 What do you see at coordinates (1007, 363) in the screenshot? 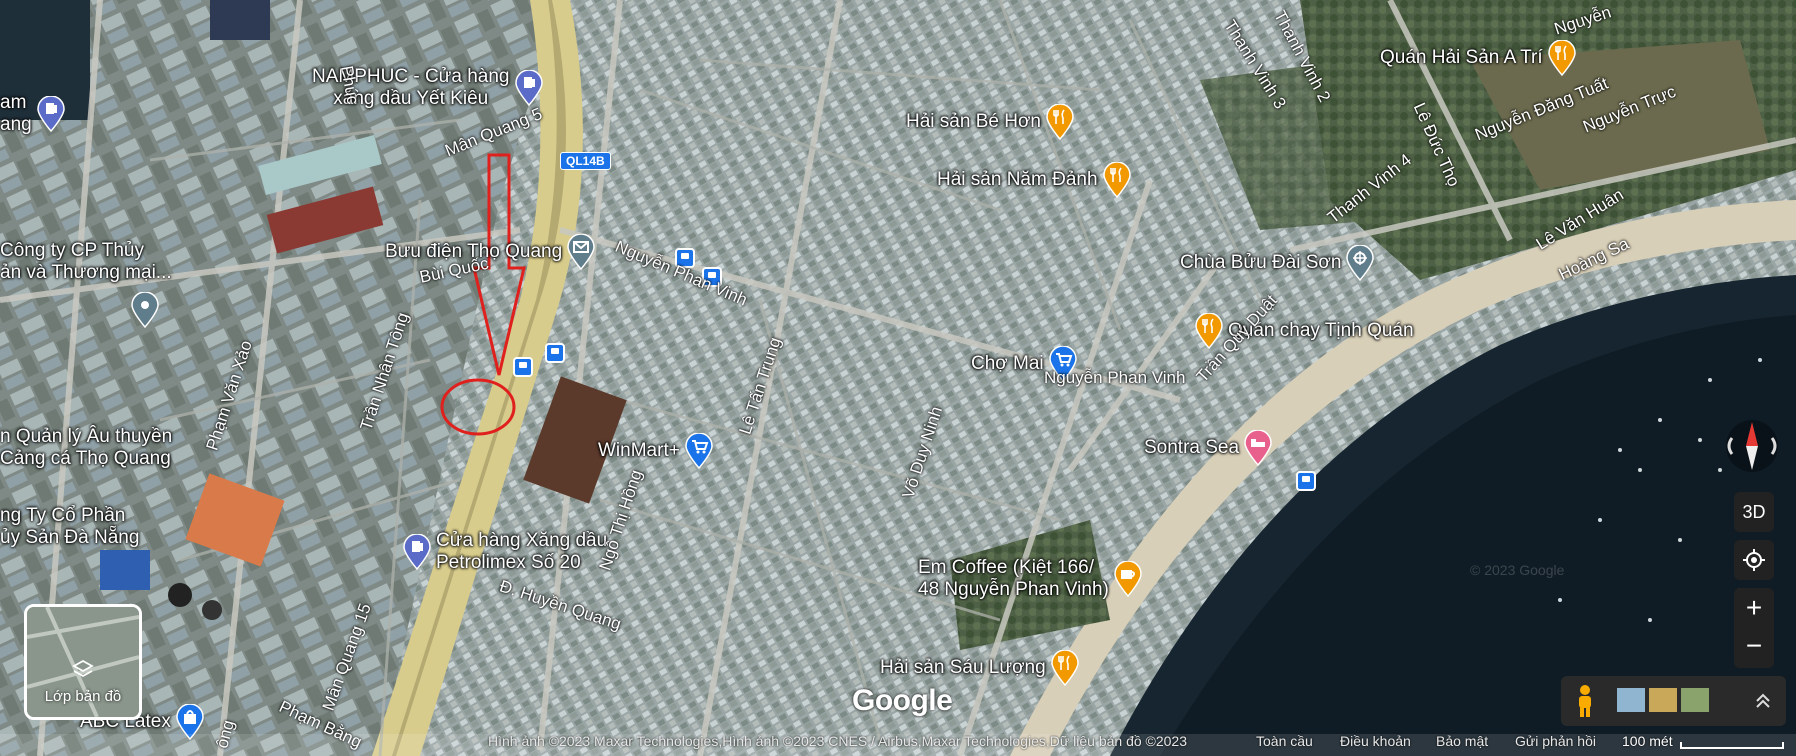
I see `poi-label: Chợ Mai` at bounding box center [1007, 363].